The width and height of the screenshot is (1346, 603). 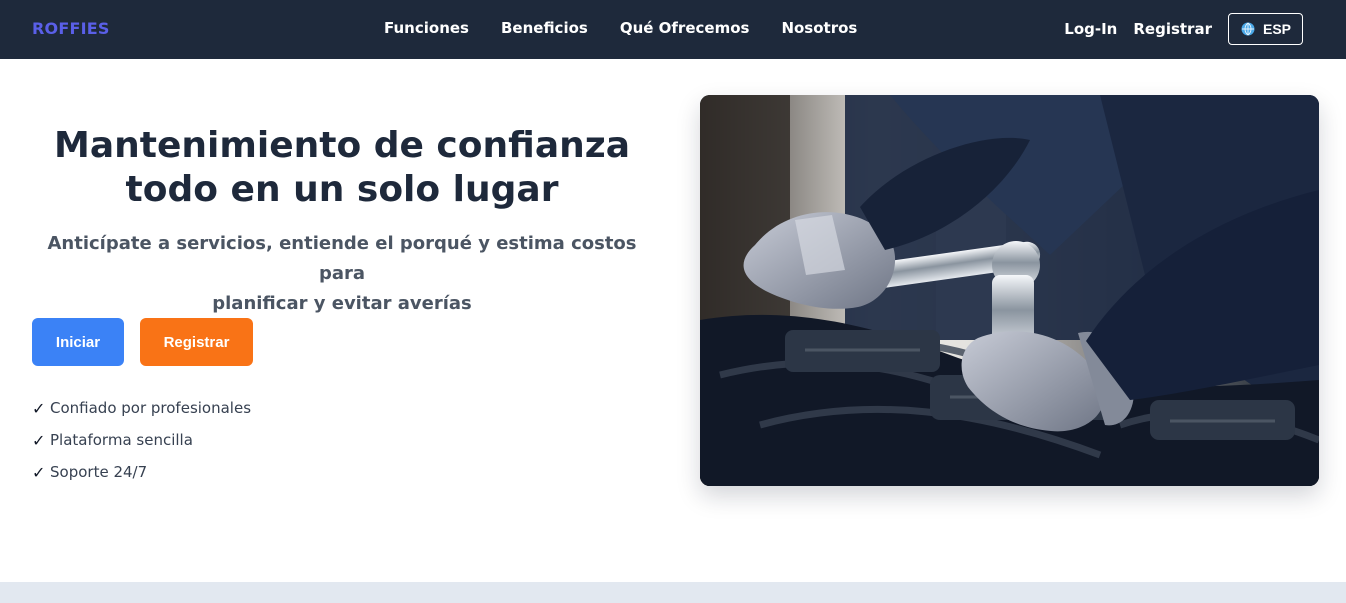 I want to click on nav-actions: Log-In Registrar ESP, so click(x=1183, y=29).